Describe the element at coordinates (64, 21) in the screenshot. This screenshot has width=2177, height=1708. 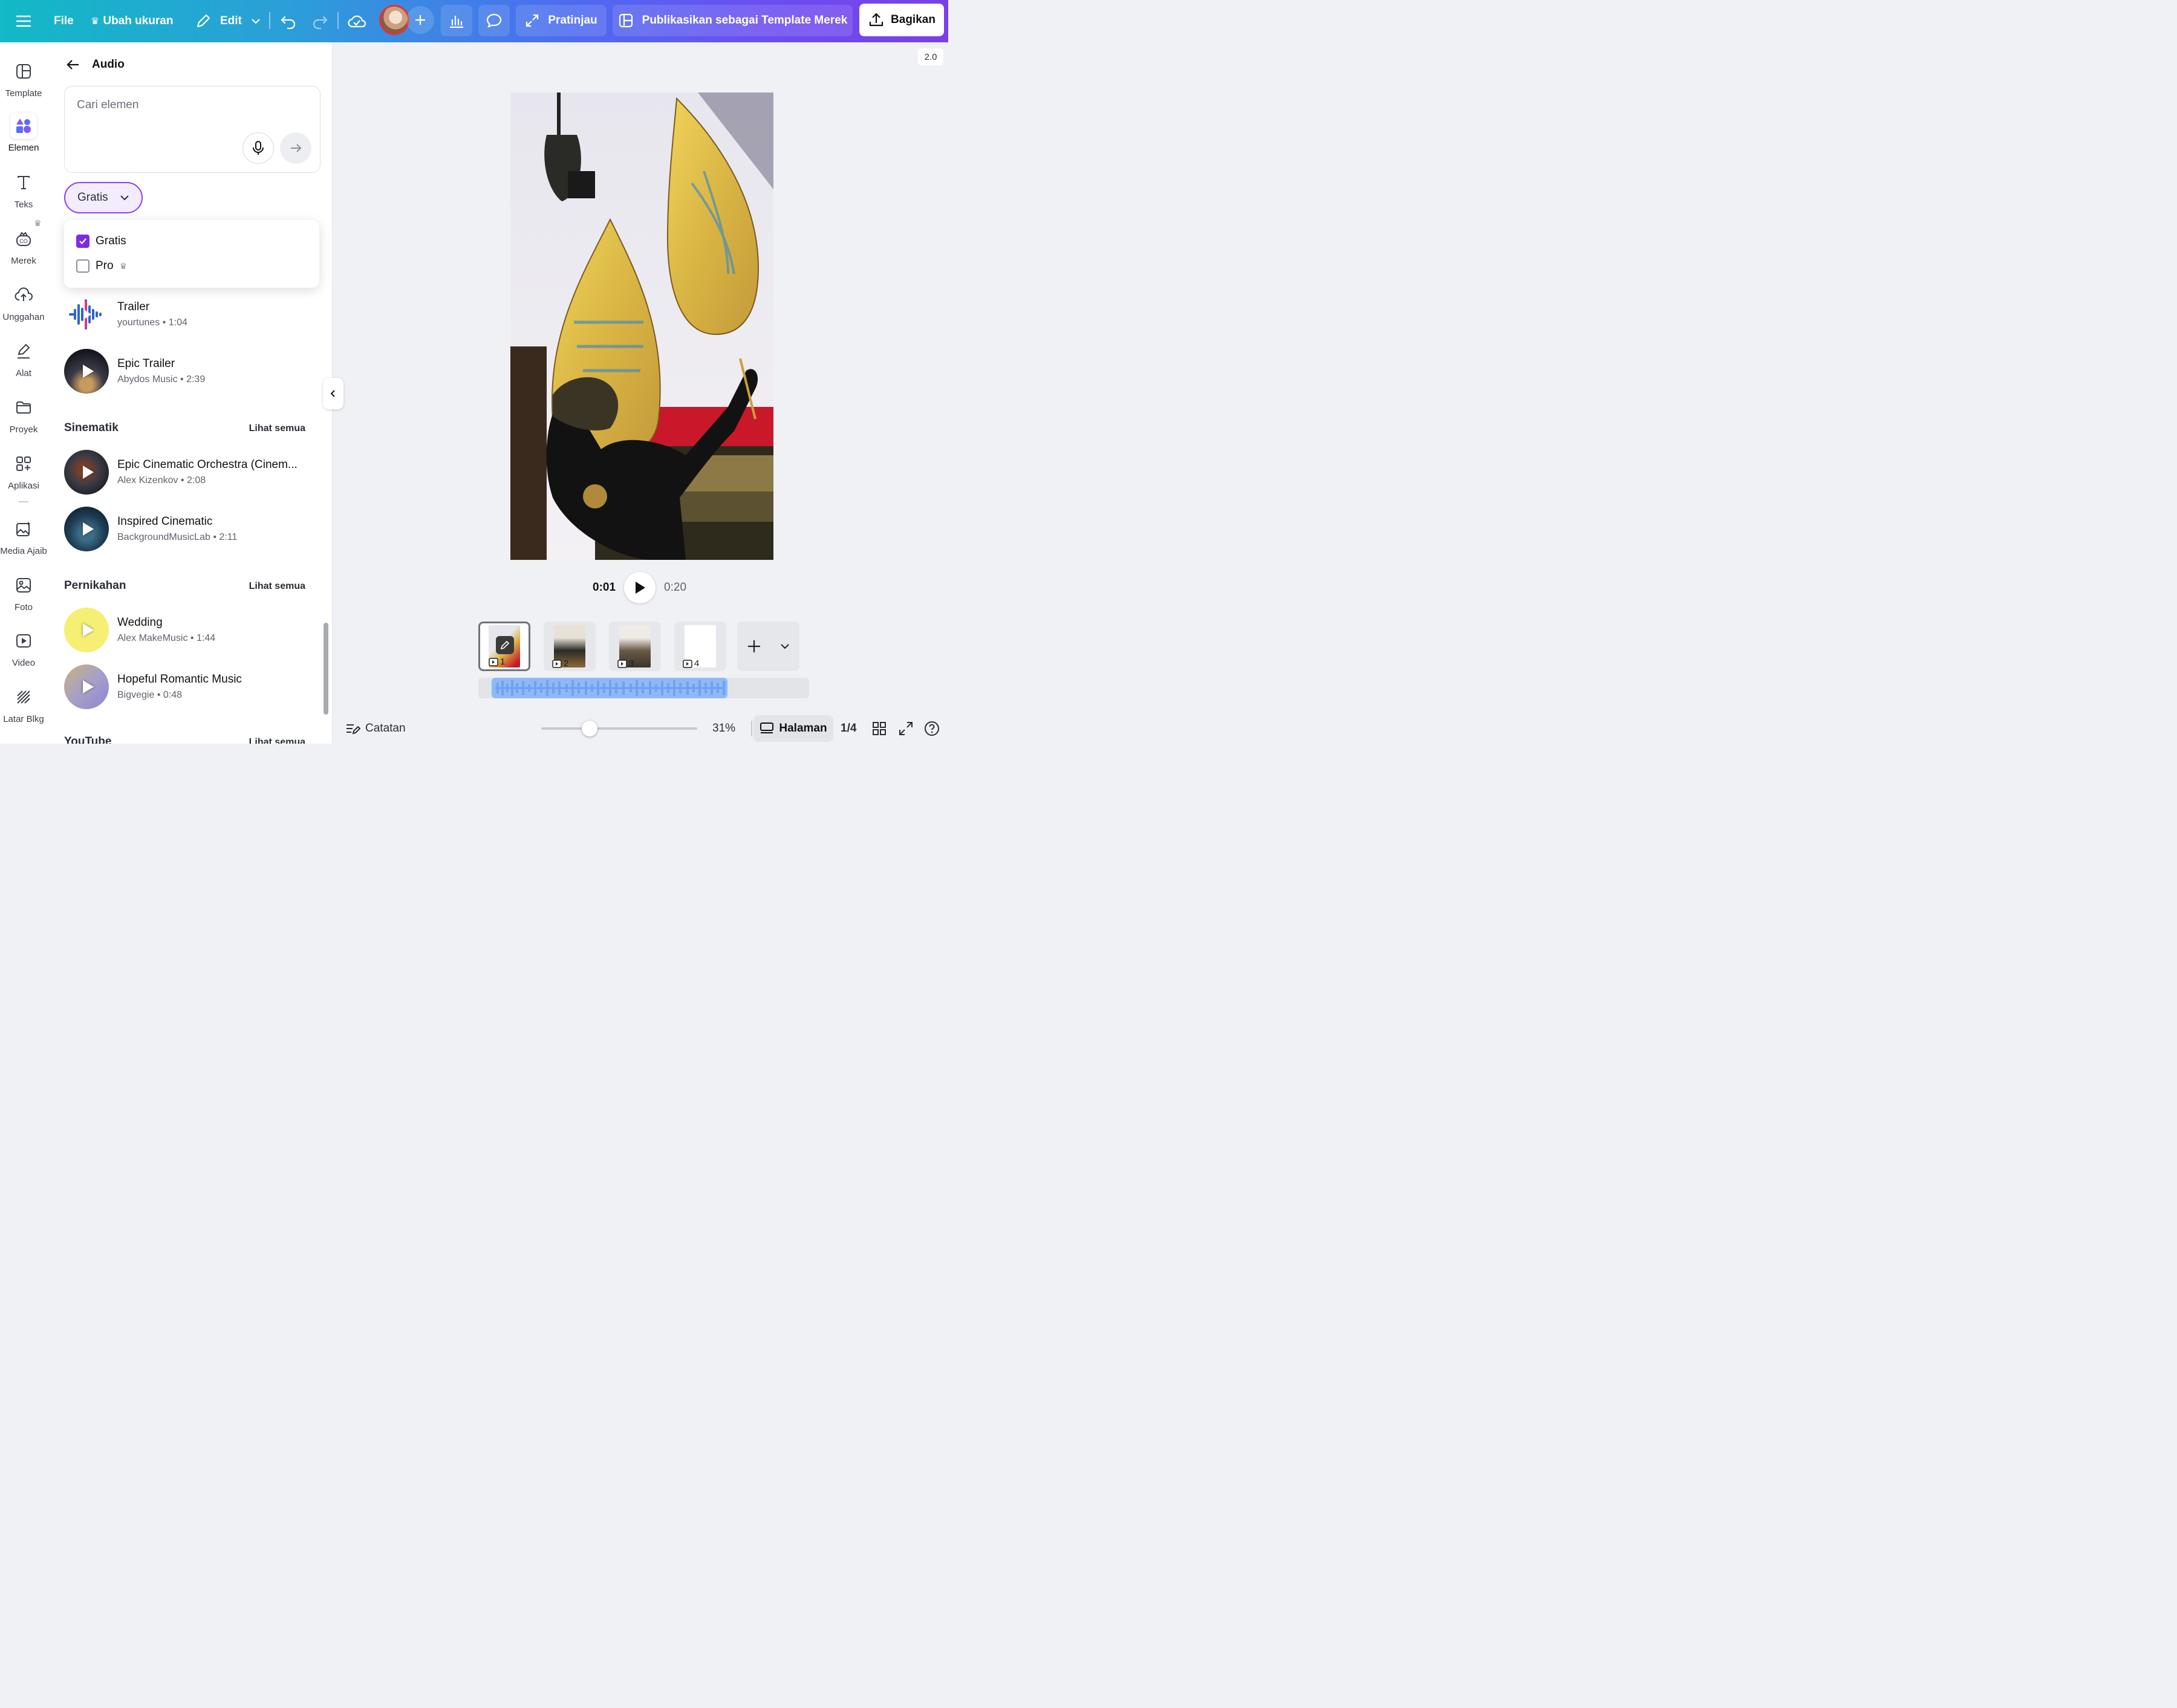
I see `file-menu: File` at that location.